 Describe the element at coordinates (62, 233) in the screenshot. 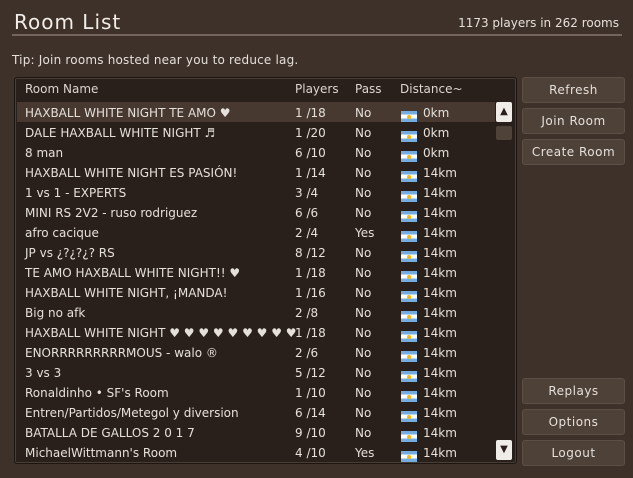

I see `room-name: afro cacique` at that location.